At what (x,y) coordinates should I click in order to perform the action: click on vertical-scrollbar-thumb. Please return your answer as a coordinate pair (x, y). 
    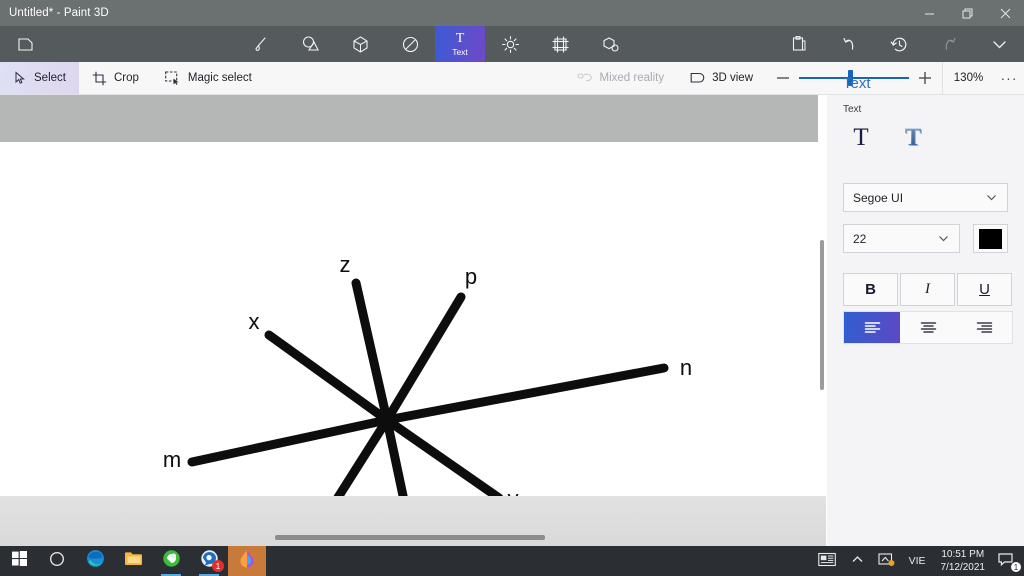
    Looking at the image, I should click on (822, 315).